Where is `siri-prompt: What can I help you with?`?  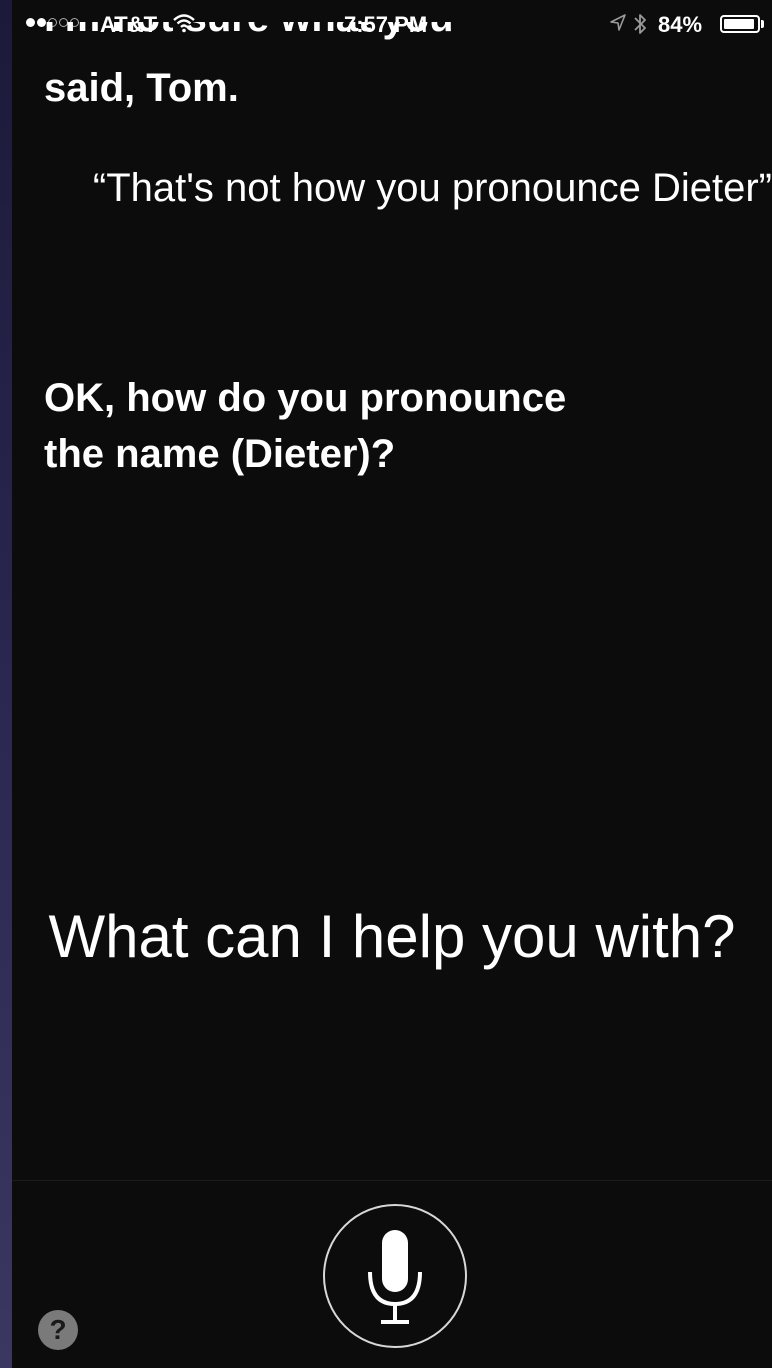 siri-prompt: What can I help you with? is located at coordinates (392, 936).